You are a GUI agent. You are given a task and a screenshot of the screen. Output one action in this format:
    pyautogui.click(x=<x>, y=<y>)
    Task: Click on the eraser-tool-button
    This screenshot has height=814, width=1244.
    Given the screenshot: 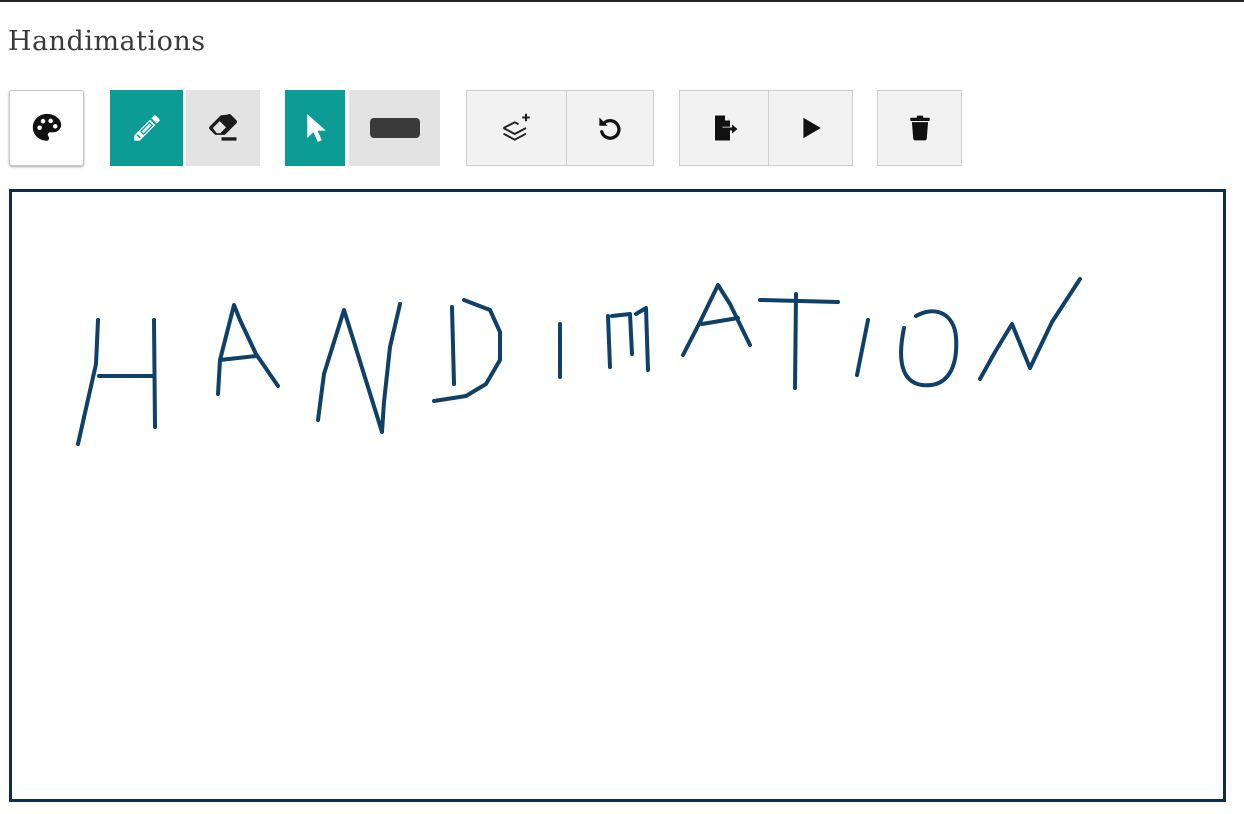 What is the action you would take?
    pyautogui.click(x=223, y=128)
    